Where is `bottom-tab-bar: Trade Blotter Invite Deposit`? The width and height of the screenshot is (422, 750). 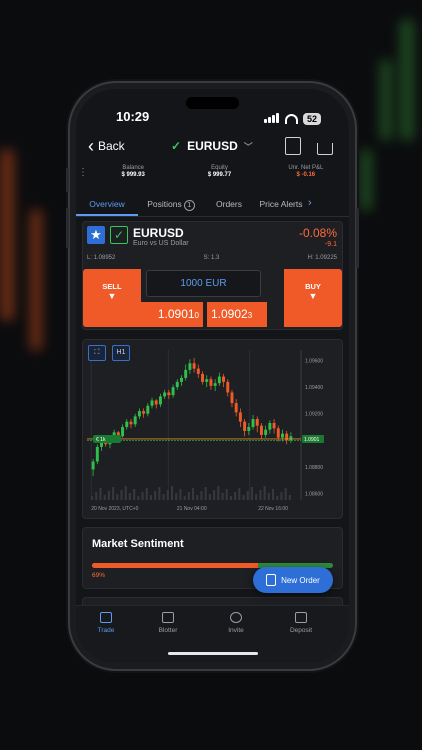
bottom-tab-bar: Trade Blotter Invite Deposit is located at coordinates (212, 634).